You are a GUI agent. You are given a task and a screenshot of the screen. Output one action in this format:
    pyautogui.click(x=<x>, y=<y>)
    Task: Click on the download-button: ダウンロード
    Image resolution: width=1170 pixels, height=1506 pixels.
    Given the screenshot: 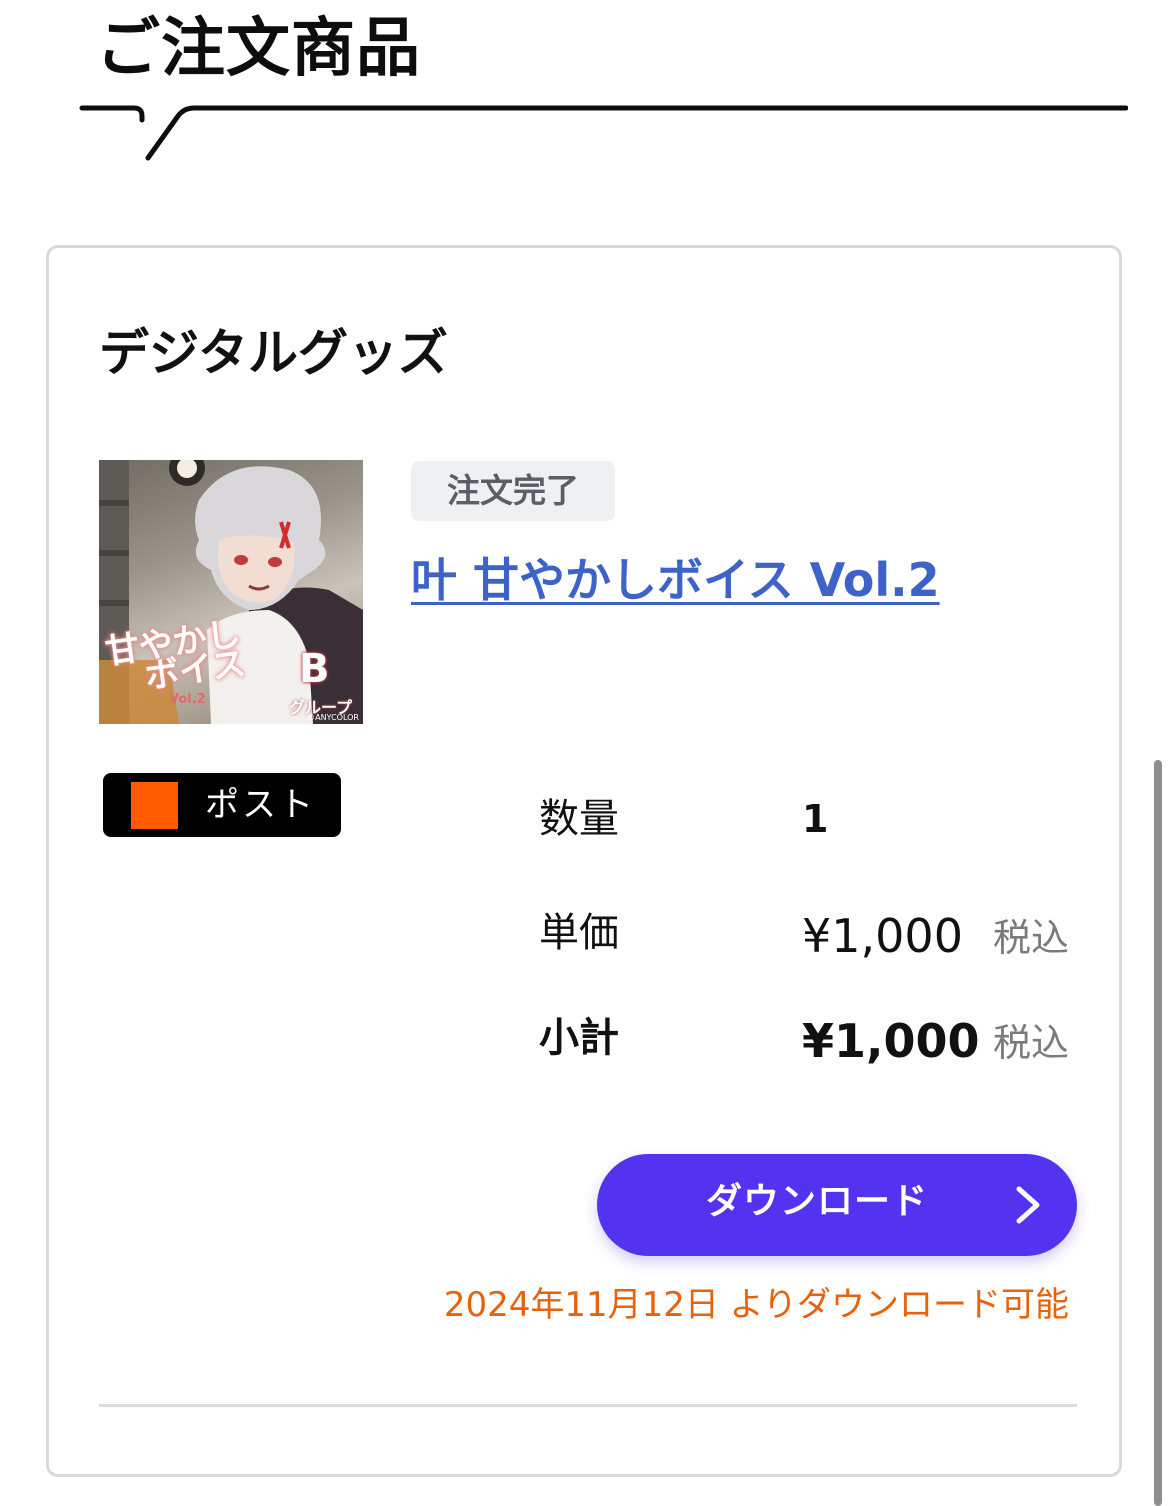 What is the action you would take?
    pyautogui.click(x=837, y=1205)
    